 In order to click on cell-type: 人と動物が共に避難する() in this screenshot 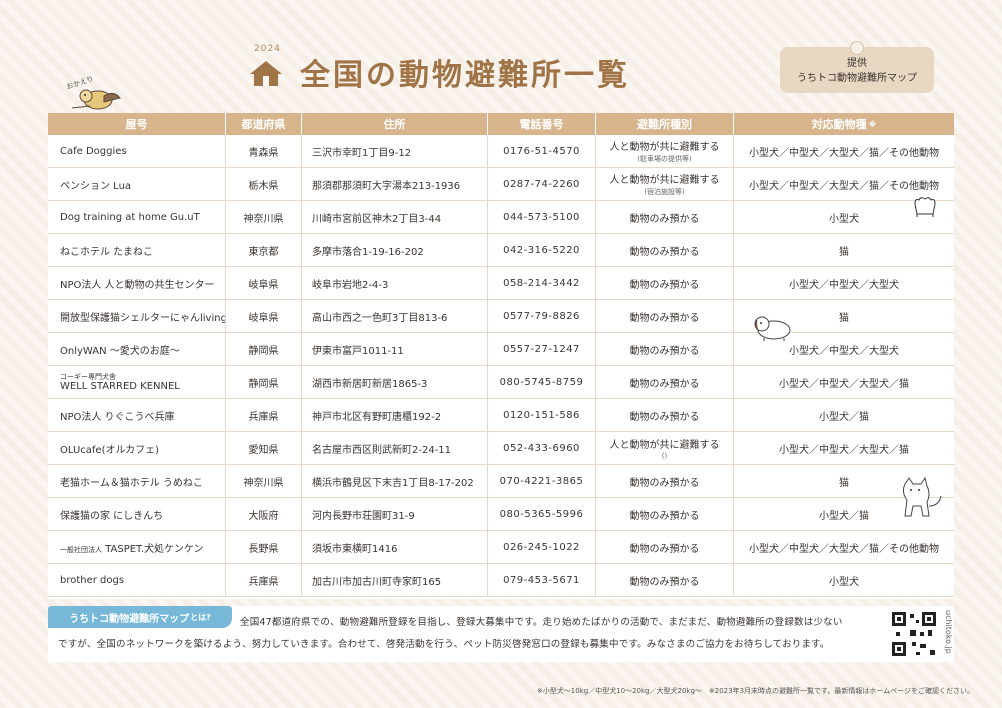, I will do `click(665, 448)`.